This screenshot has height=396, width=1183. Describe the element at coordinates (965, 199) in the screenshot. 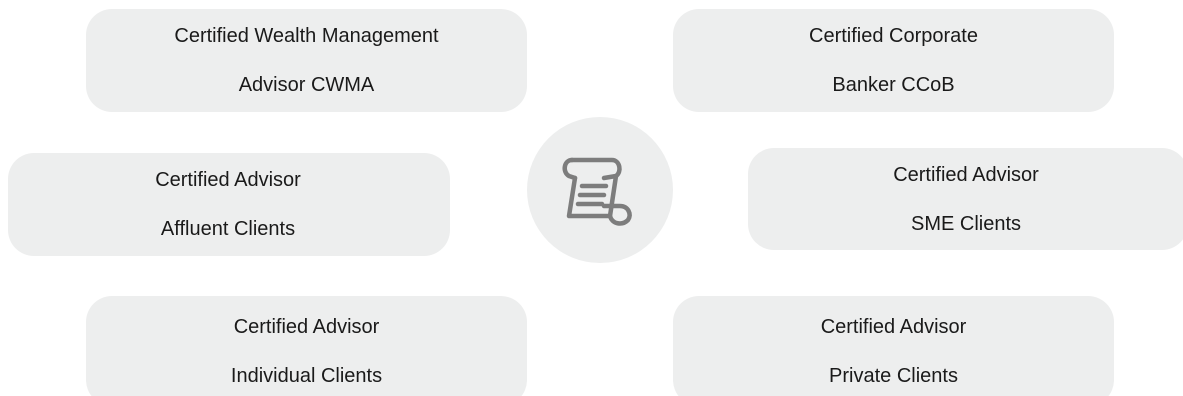

I see `card-certified-advisor-sme-clients: Certified Advisor SME Clients` at that location.